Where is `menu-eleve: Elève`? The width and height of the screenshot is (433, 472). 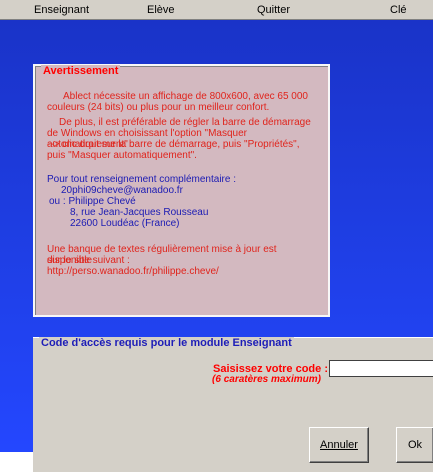 menu-eleve: Elève is located at coordinates (161, 10).